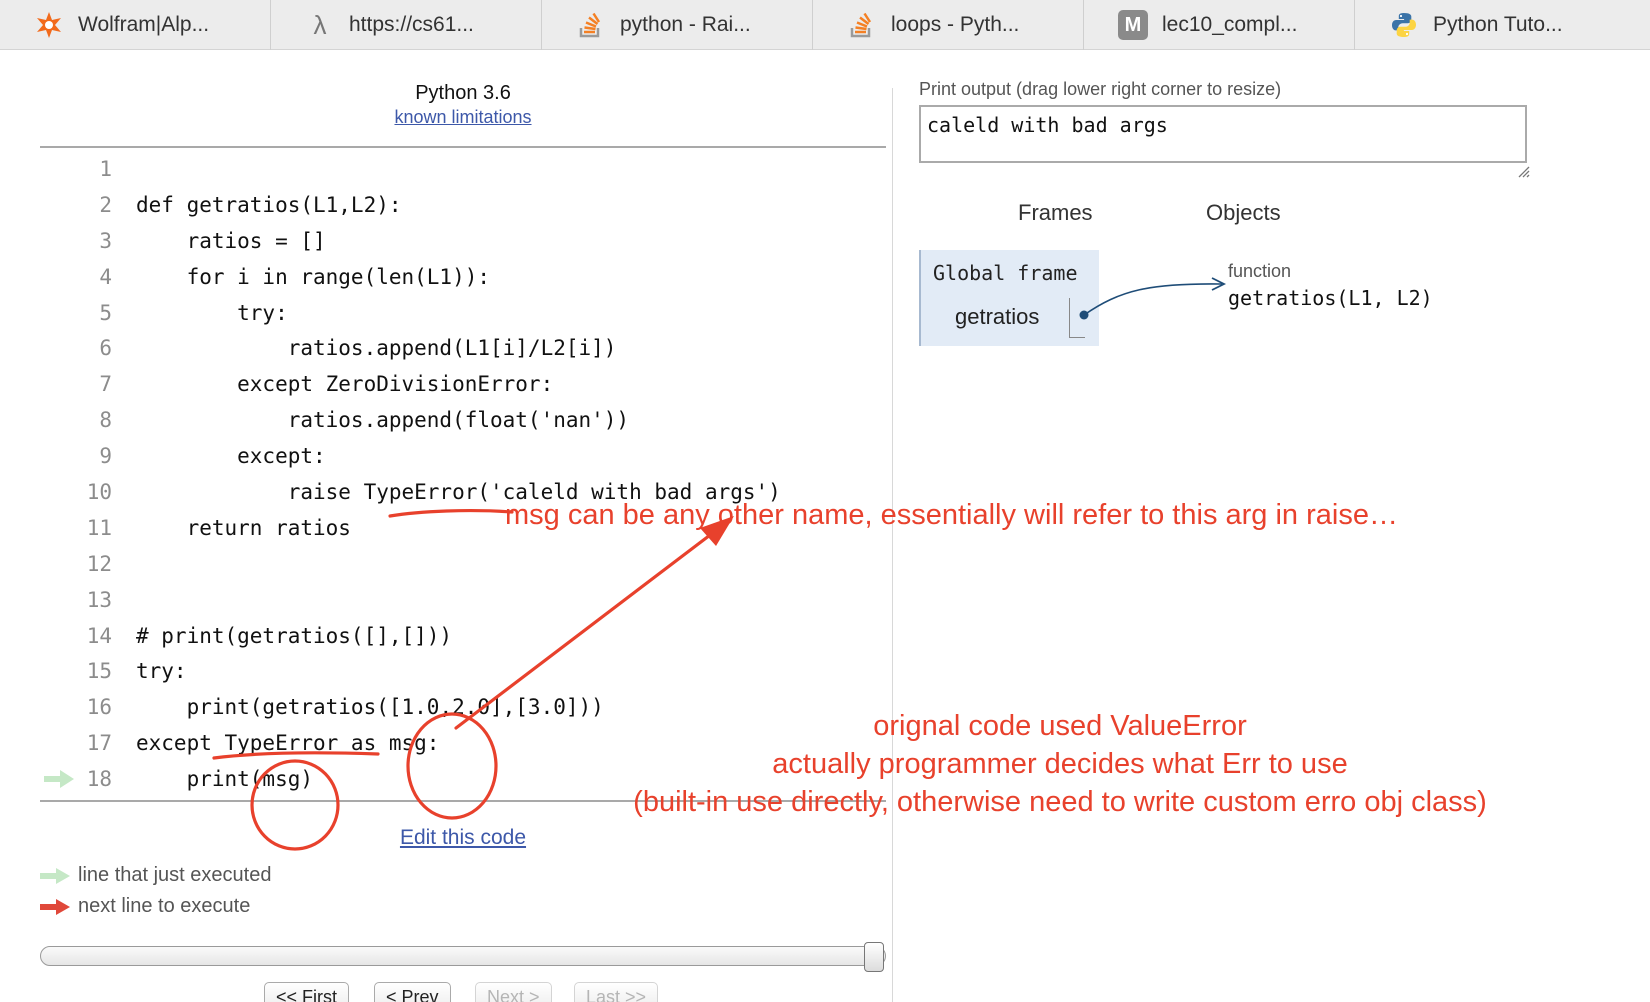  I want to click on frame-variable-name: getratios, so click(997, 316).